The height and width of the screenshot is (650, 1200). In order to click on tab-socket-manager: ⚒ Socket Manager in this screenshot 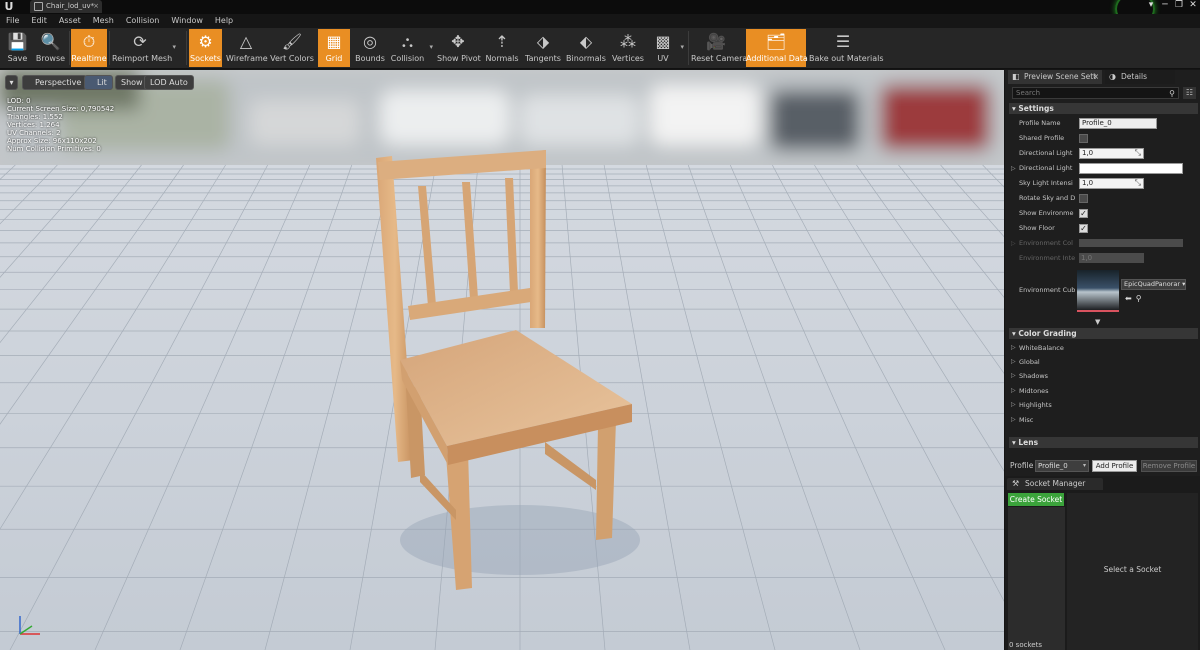, I will do `click(1055, 484)`.